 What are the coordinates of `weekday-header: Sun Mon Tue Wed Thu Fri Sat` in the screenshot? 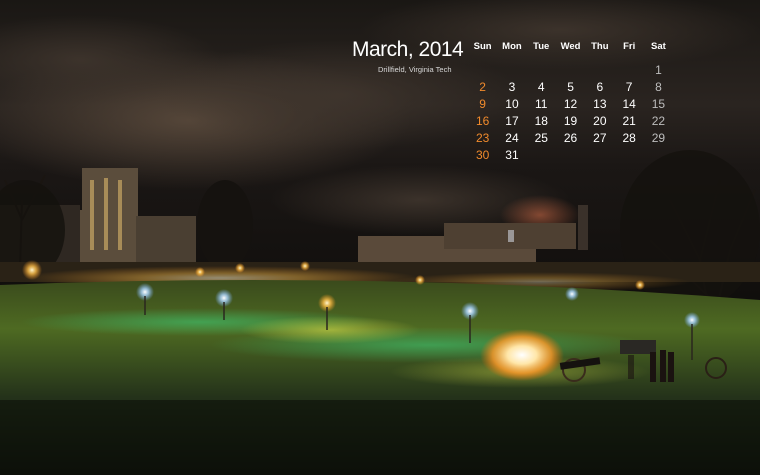 It's located at (571, 46).